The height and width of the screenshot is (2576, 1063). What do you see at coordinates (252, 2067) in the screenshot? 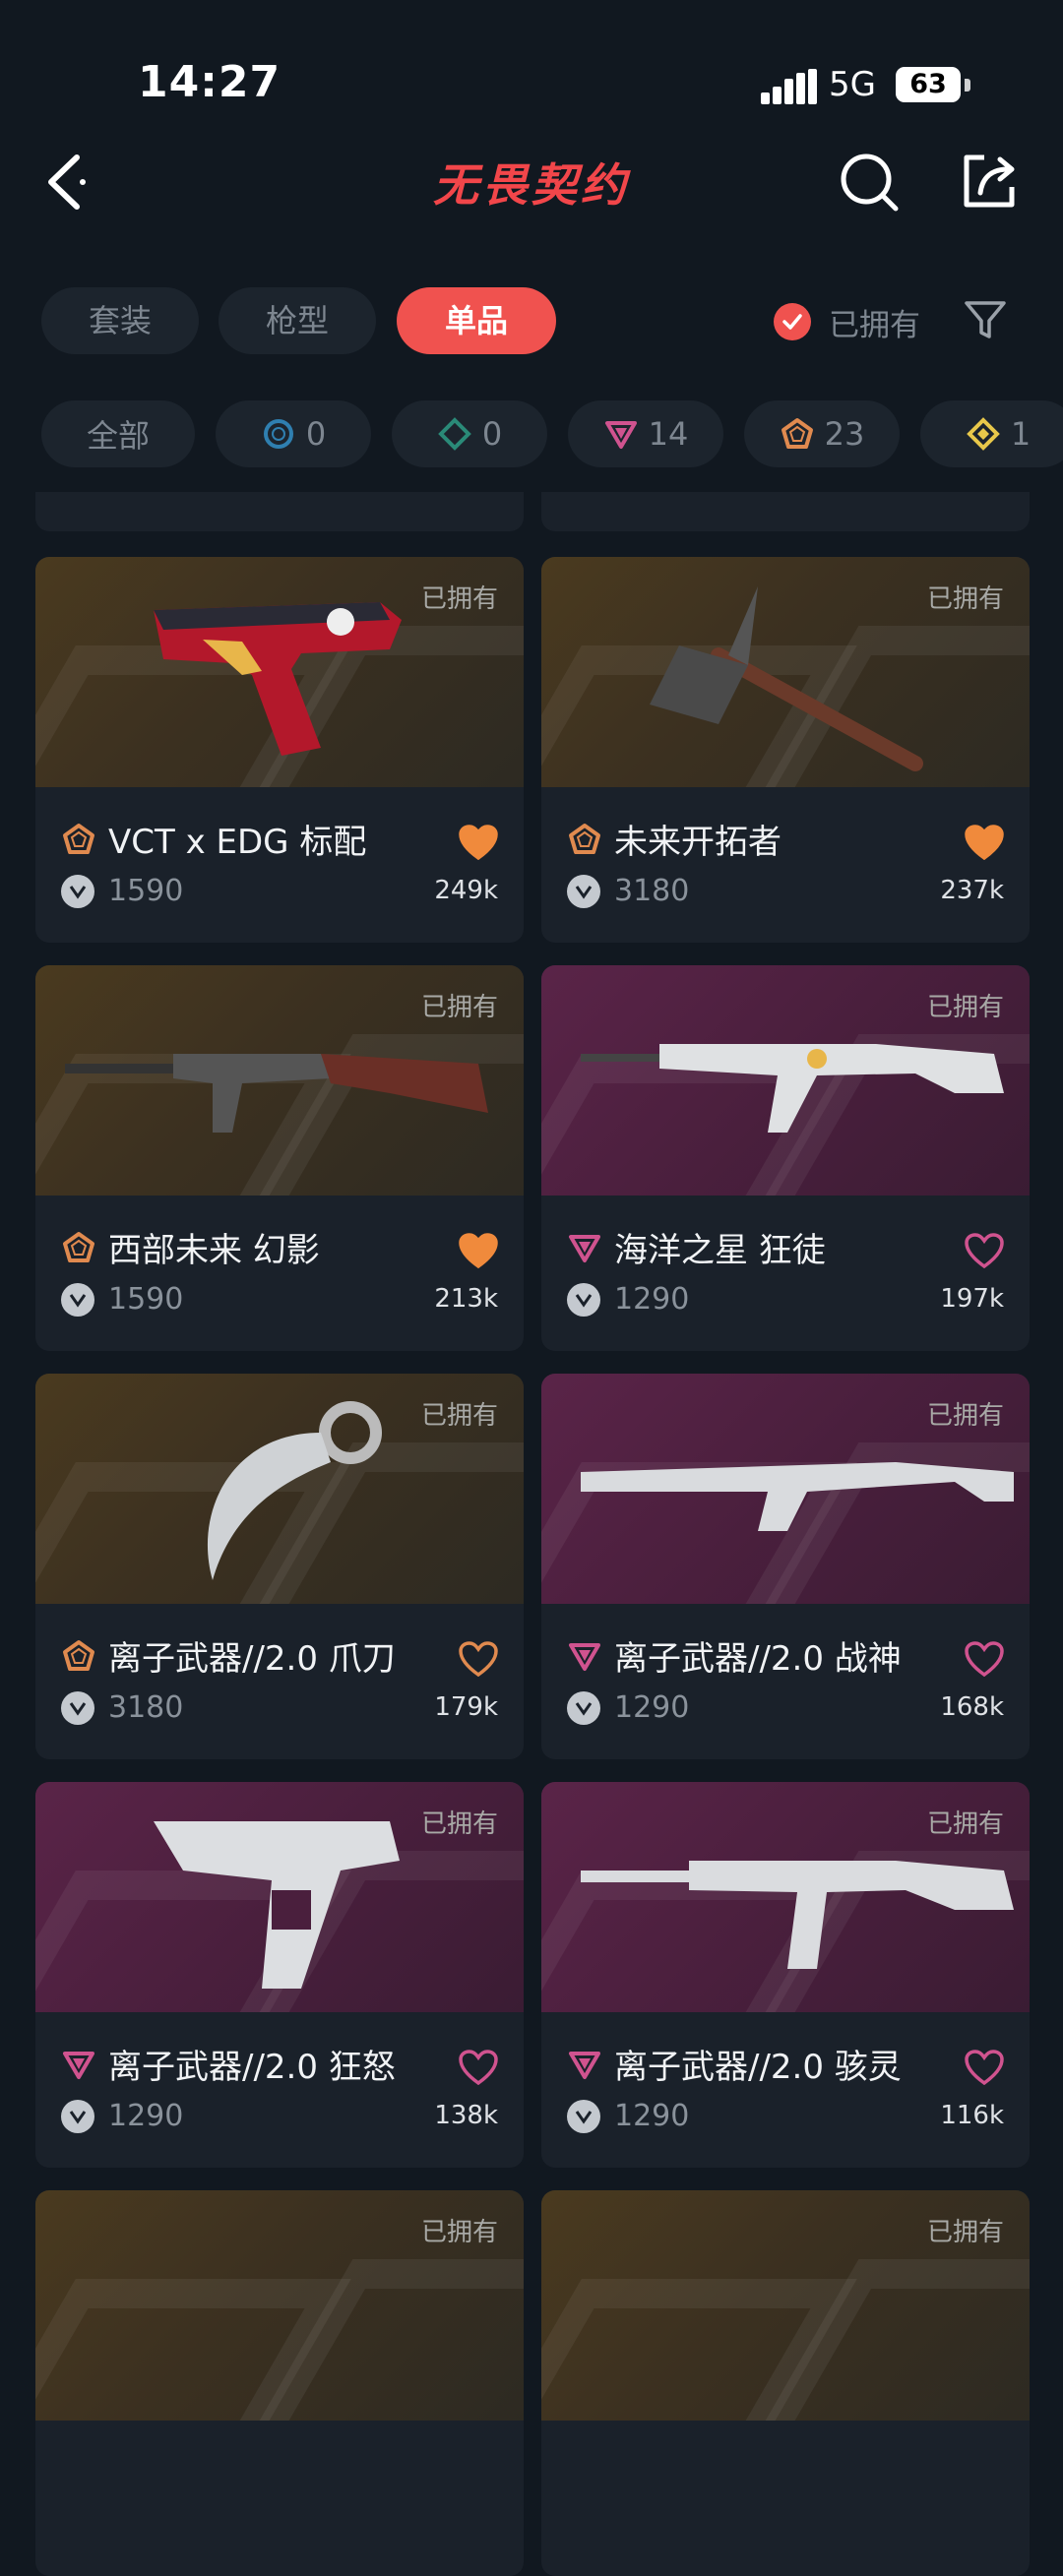
I see `item-name: 离子武器//2.0 狂怒` at bounding box center [252, 2067].